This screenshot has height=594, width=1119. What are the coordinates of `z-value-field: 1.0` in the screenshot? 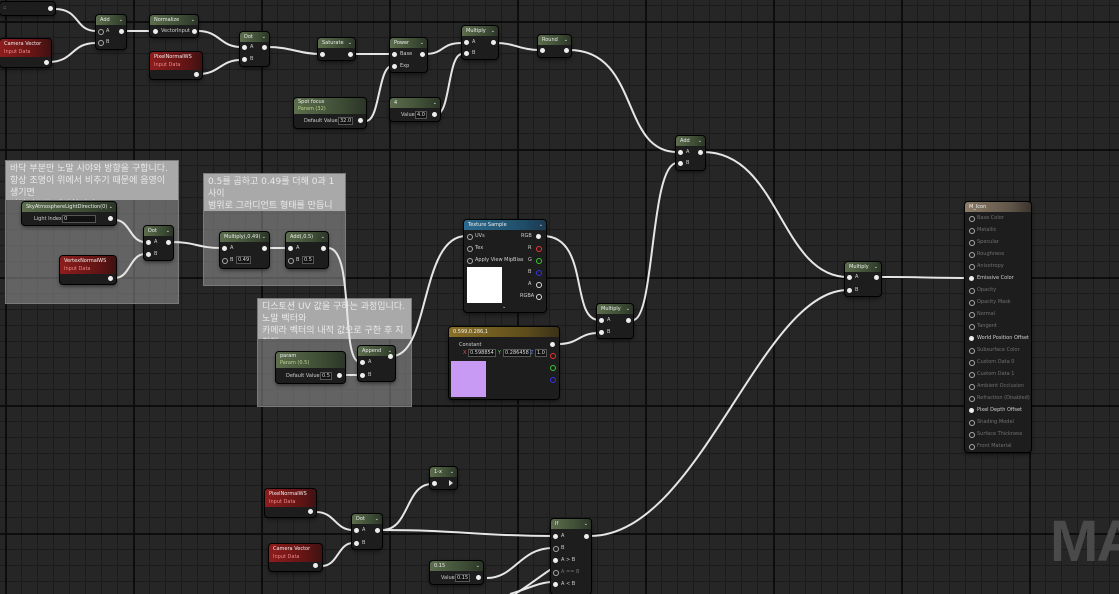 It's located at (541, 353).